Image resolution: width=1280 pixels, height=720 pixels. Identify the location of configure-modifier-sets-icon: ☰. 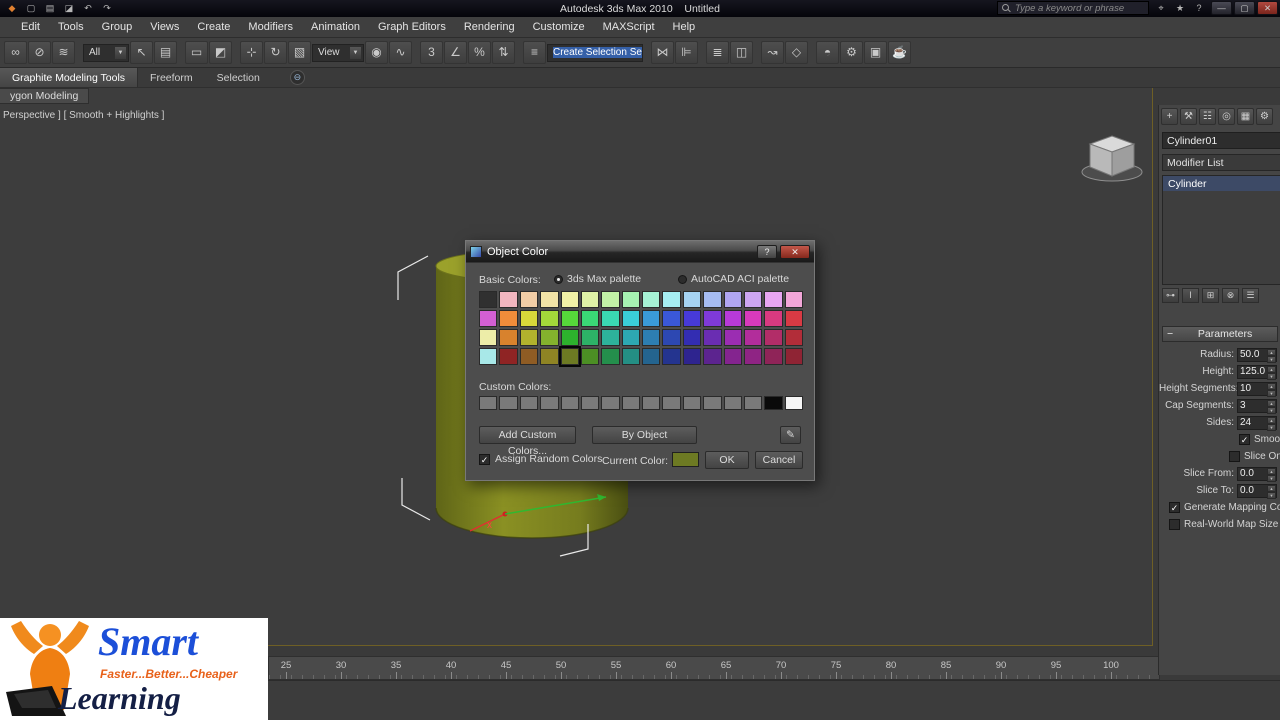
(1250, 295).